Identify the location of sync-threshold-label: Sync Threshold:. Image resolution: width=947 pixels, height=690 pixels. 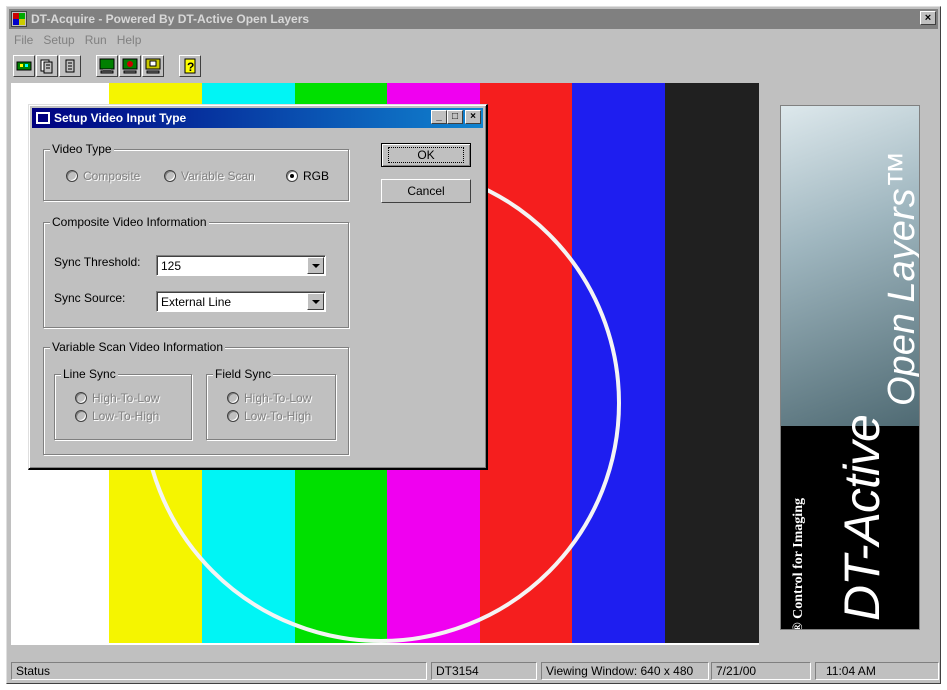
(97, 262).